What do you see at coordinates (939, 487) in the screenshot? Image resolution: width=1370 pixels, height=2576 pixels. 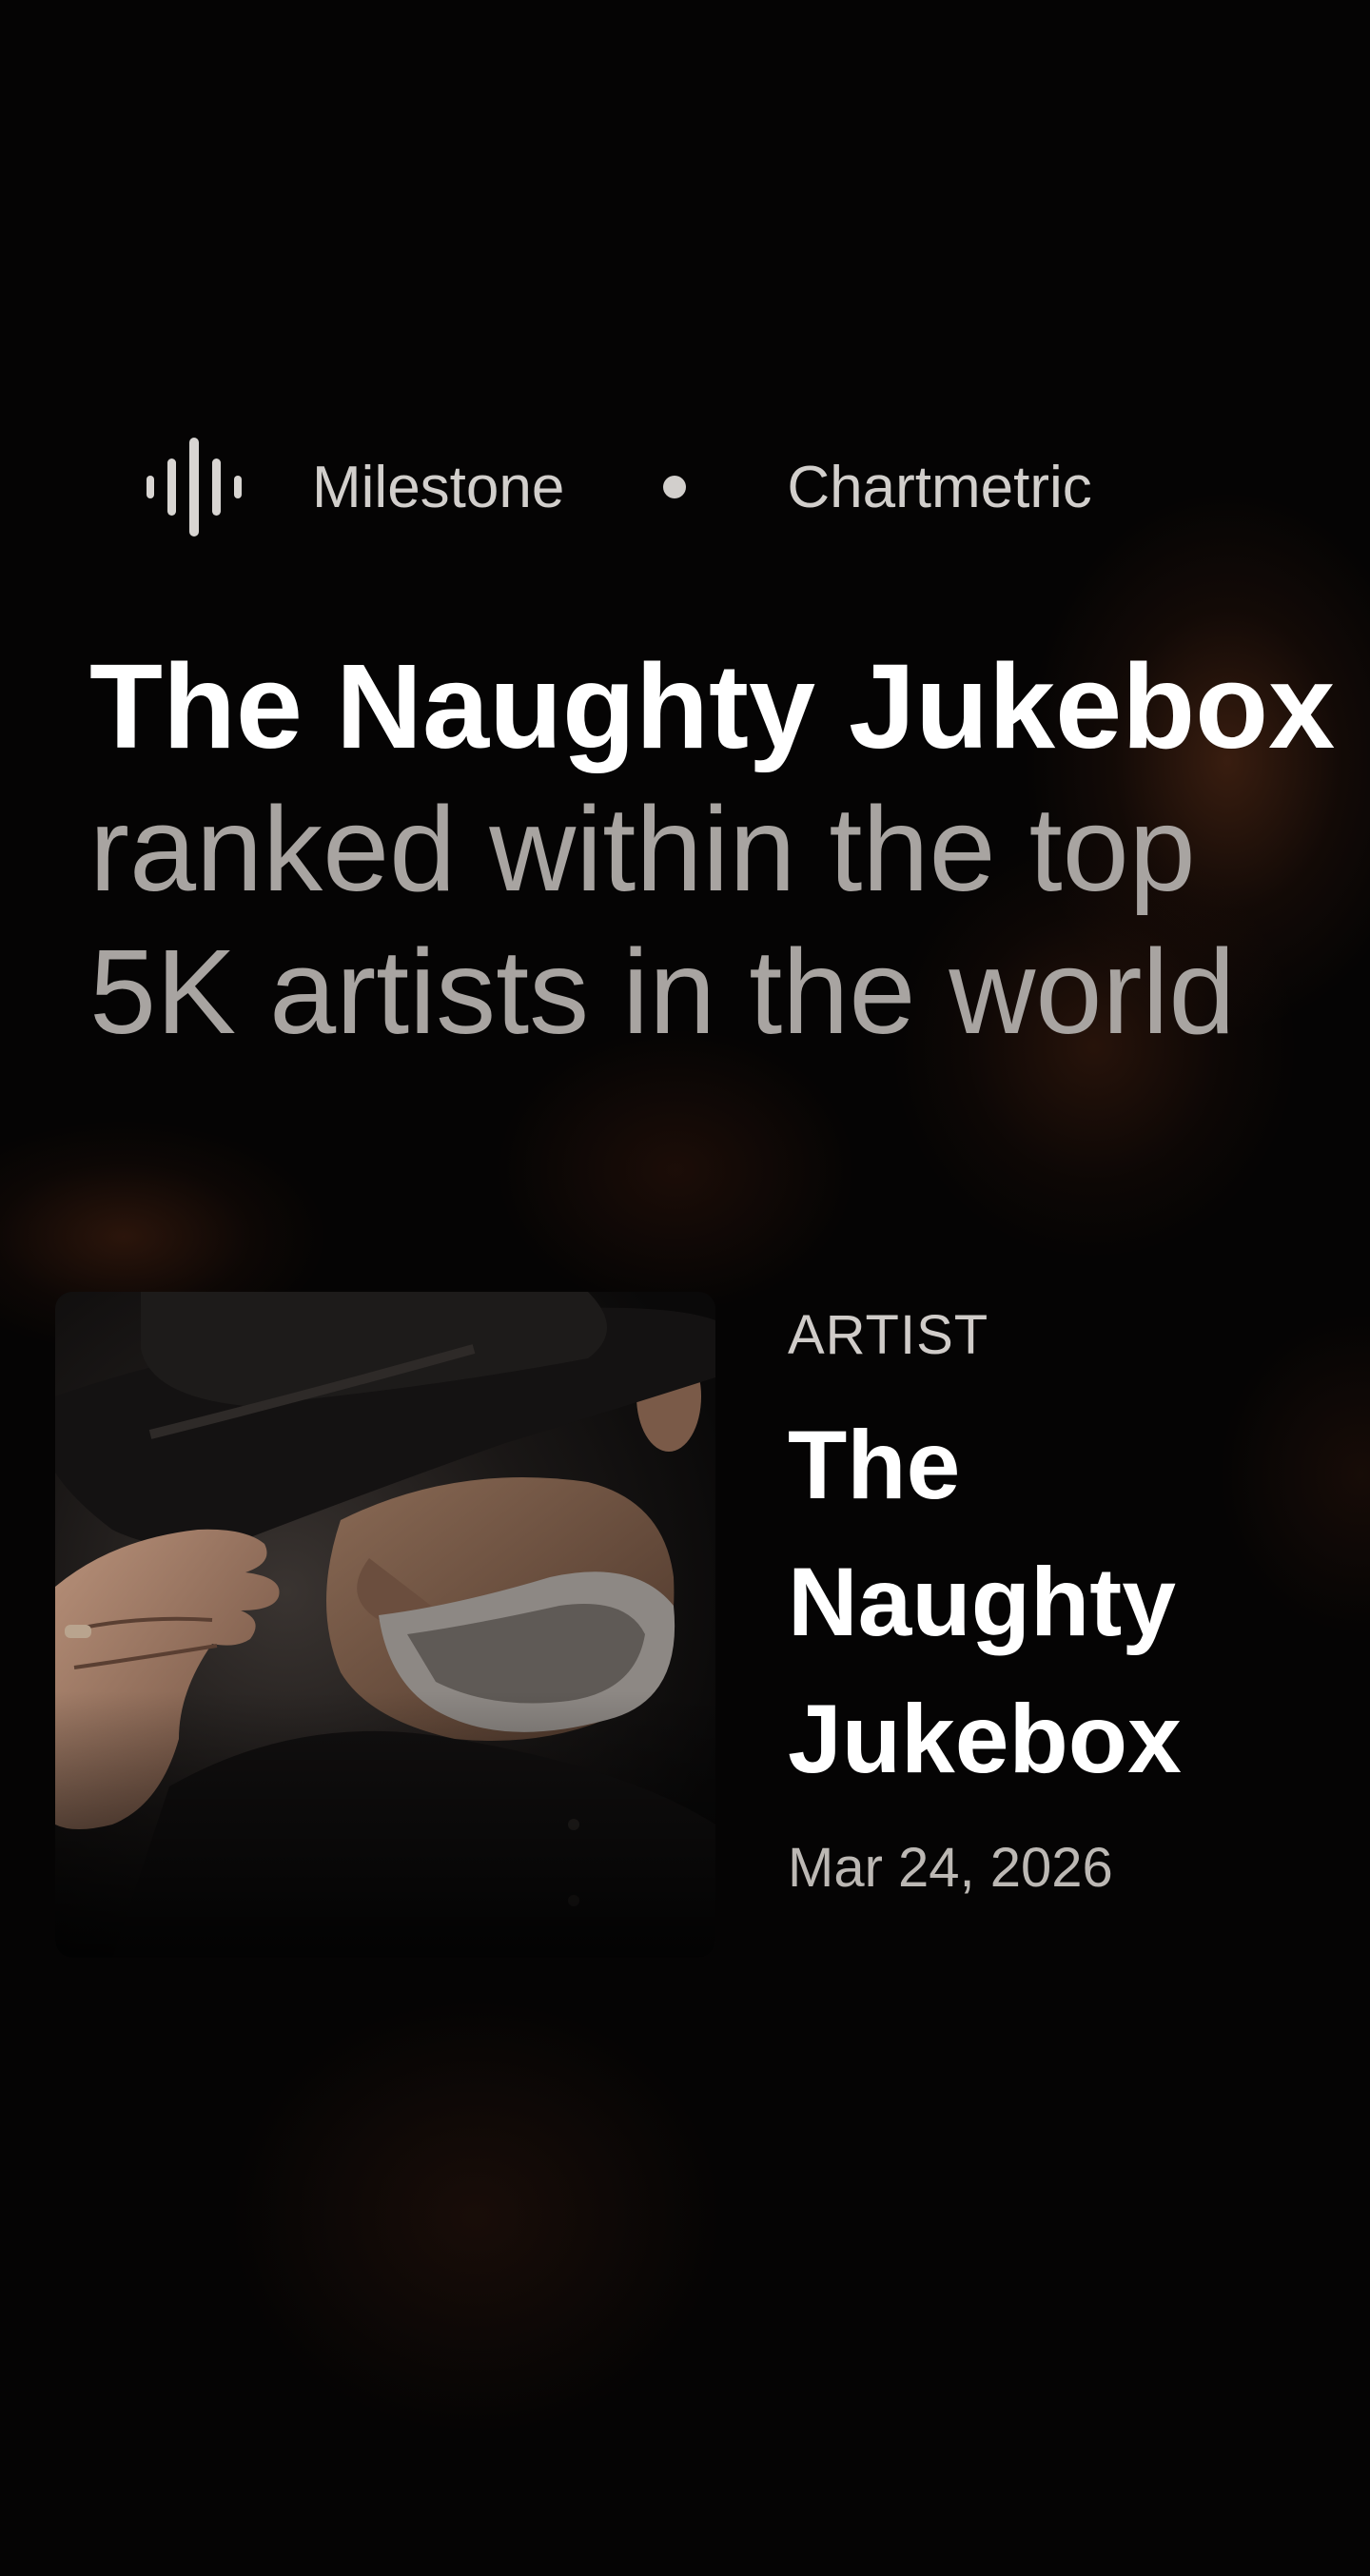 I see `source-label: Chartmetric` at bounding box center [939, 487].